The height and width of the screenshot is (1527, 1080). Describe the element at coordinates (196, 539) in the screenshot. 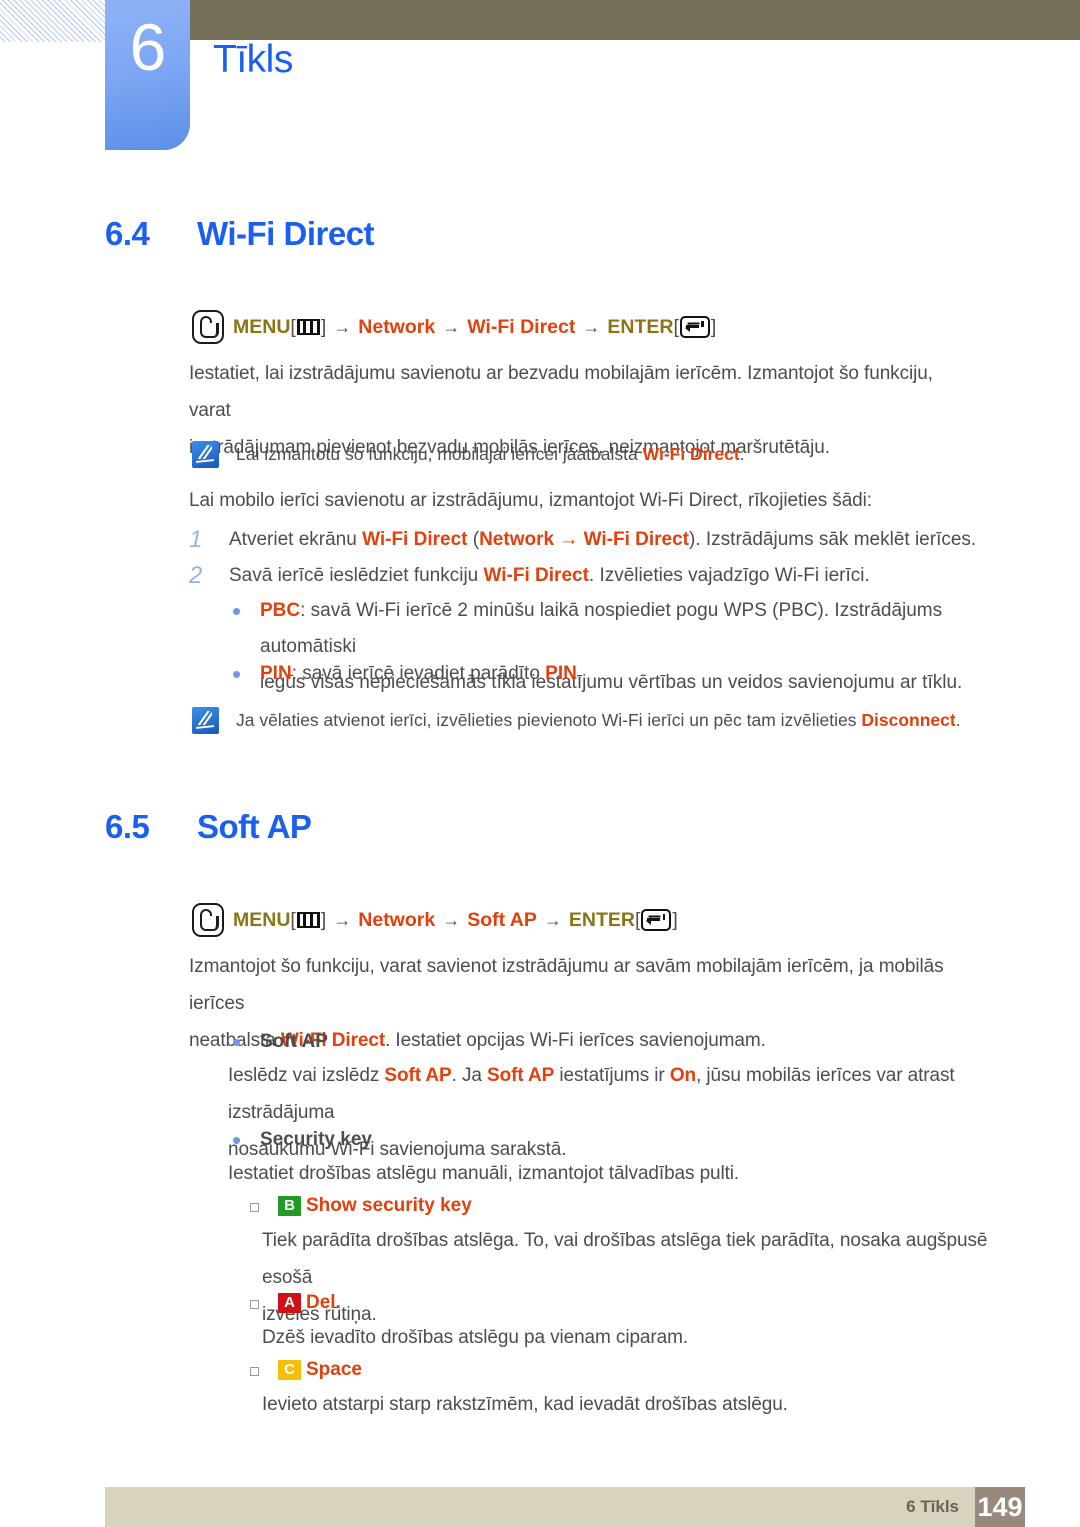

I see `step-number: 1` at that location.